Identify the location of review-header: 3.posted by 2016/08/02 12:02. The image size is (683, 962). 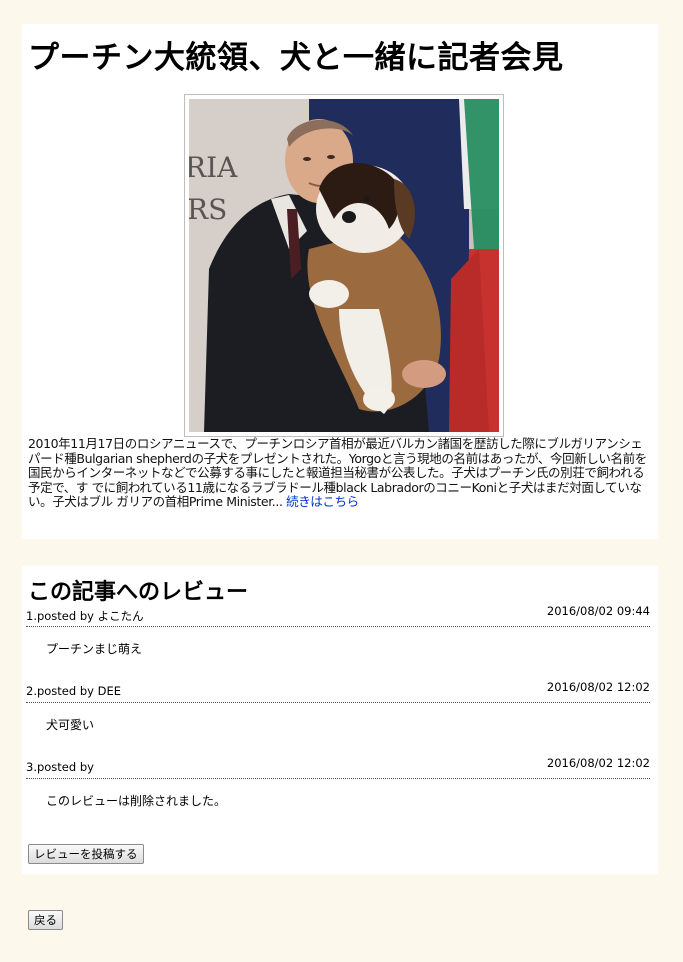
(338, 767).